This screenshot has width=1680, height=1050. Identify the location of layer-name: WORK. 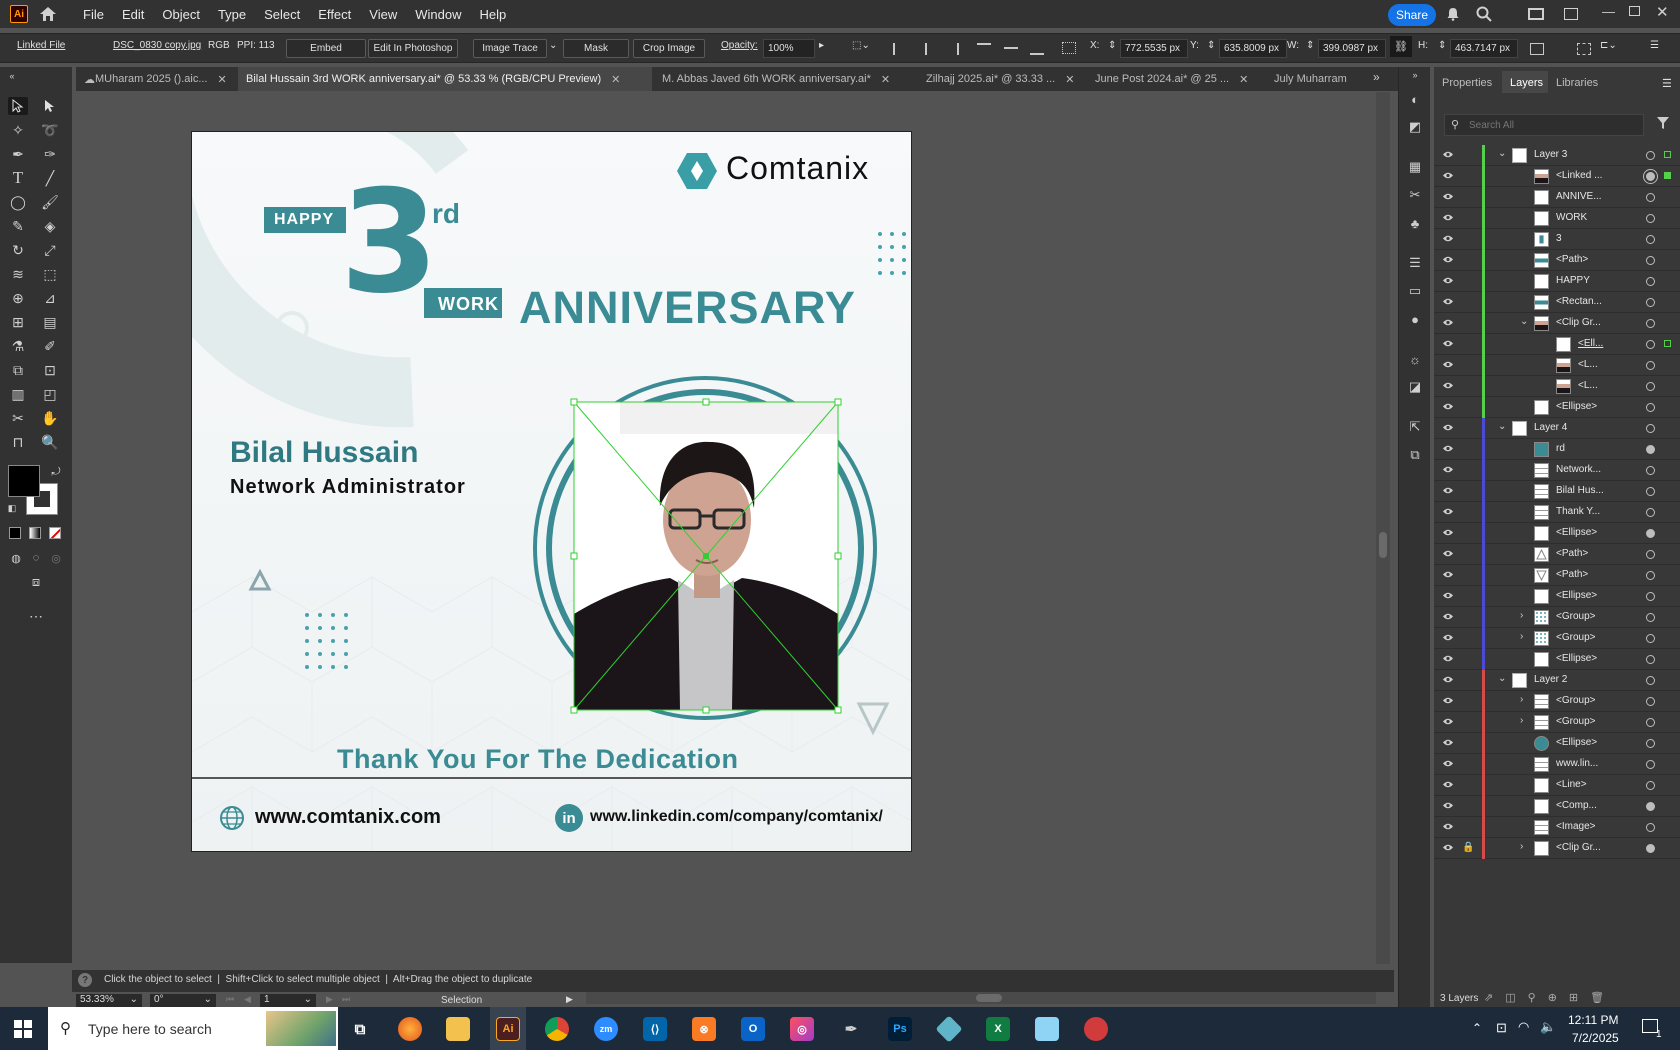
(1571, 217).